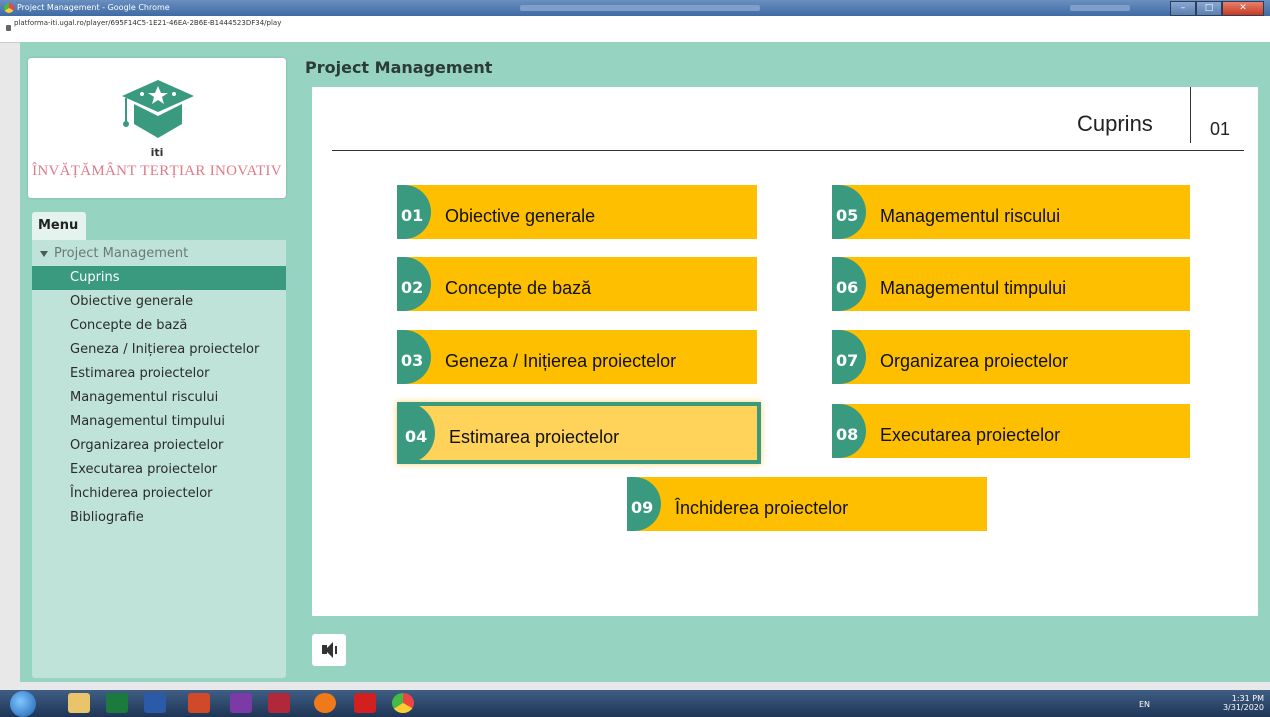  I want to click on tile-label: Concepte de bază, so click(518, 288).